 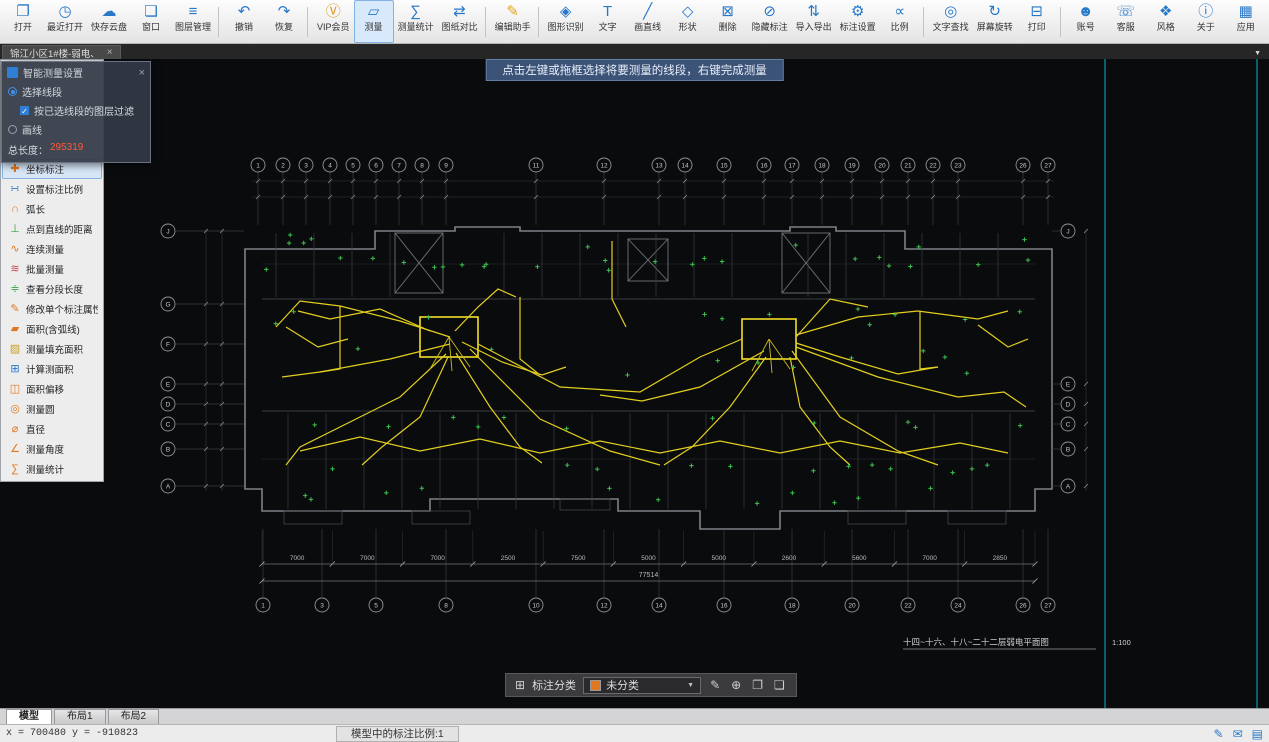 What do you see at coordinates (1086, 21) in the screenshot?
I see `toolbar-button: ☻ 账号` at bounding box center [1086, 21].